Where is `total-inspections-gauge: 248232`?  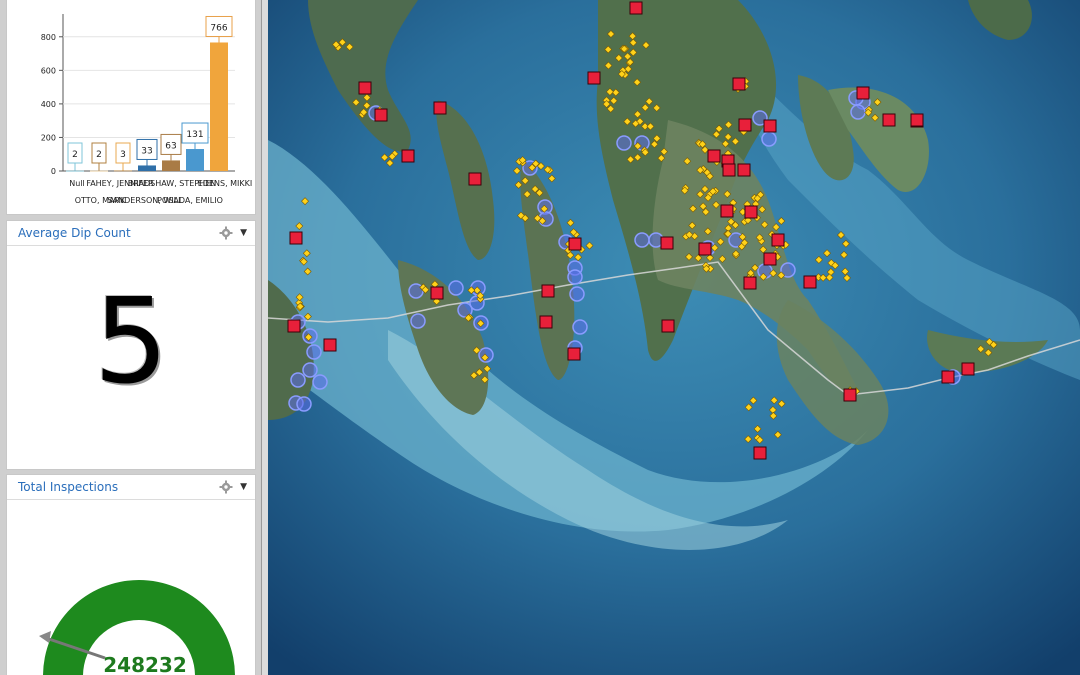 total-inspections-gauge: 248232 is located at coordinates (137, 627).